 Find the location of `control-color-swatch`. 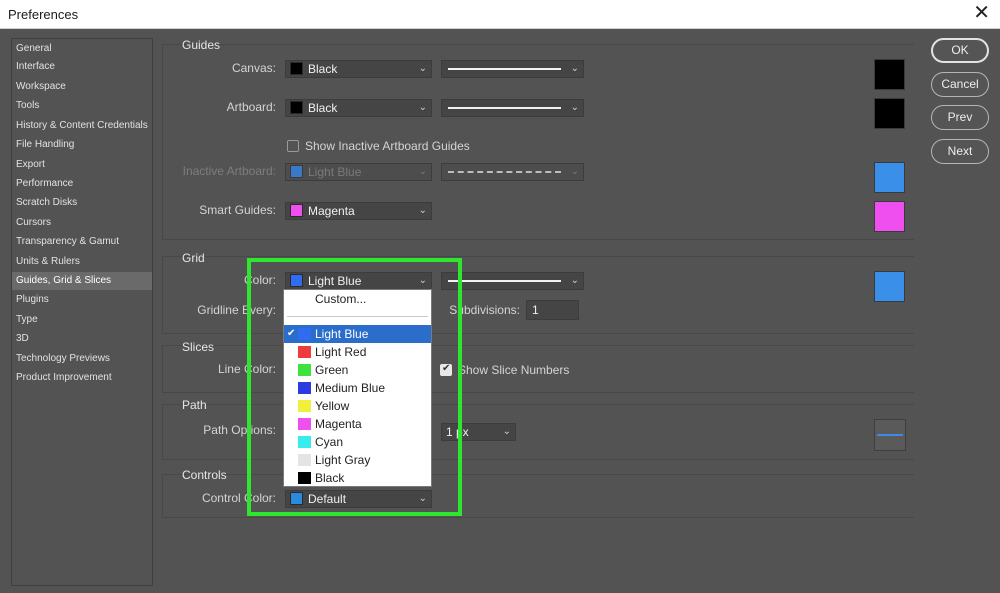

control-color-swatch is located at coordinates (296, 498).